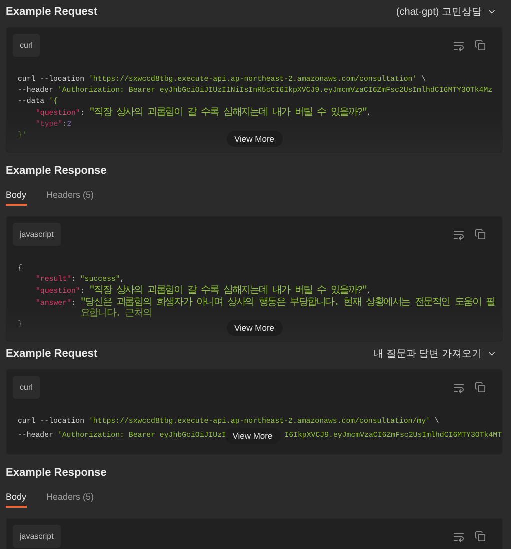 Image resolution: width=511 pixels, height=549 pixels. I want to click on example-selector: (chat-gpt) 고민상담, so click(449, 12).